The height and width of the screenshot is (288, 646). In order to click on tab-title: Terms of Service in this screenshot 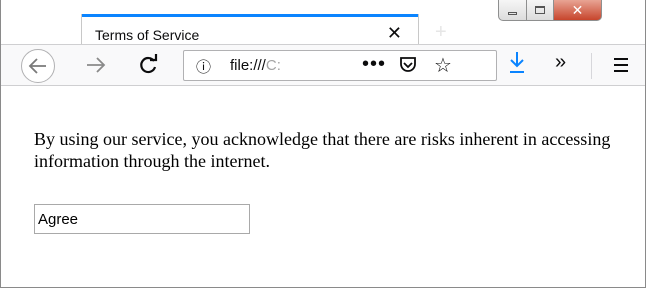, I will do `click(147, 35)`.